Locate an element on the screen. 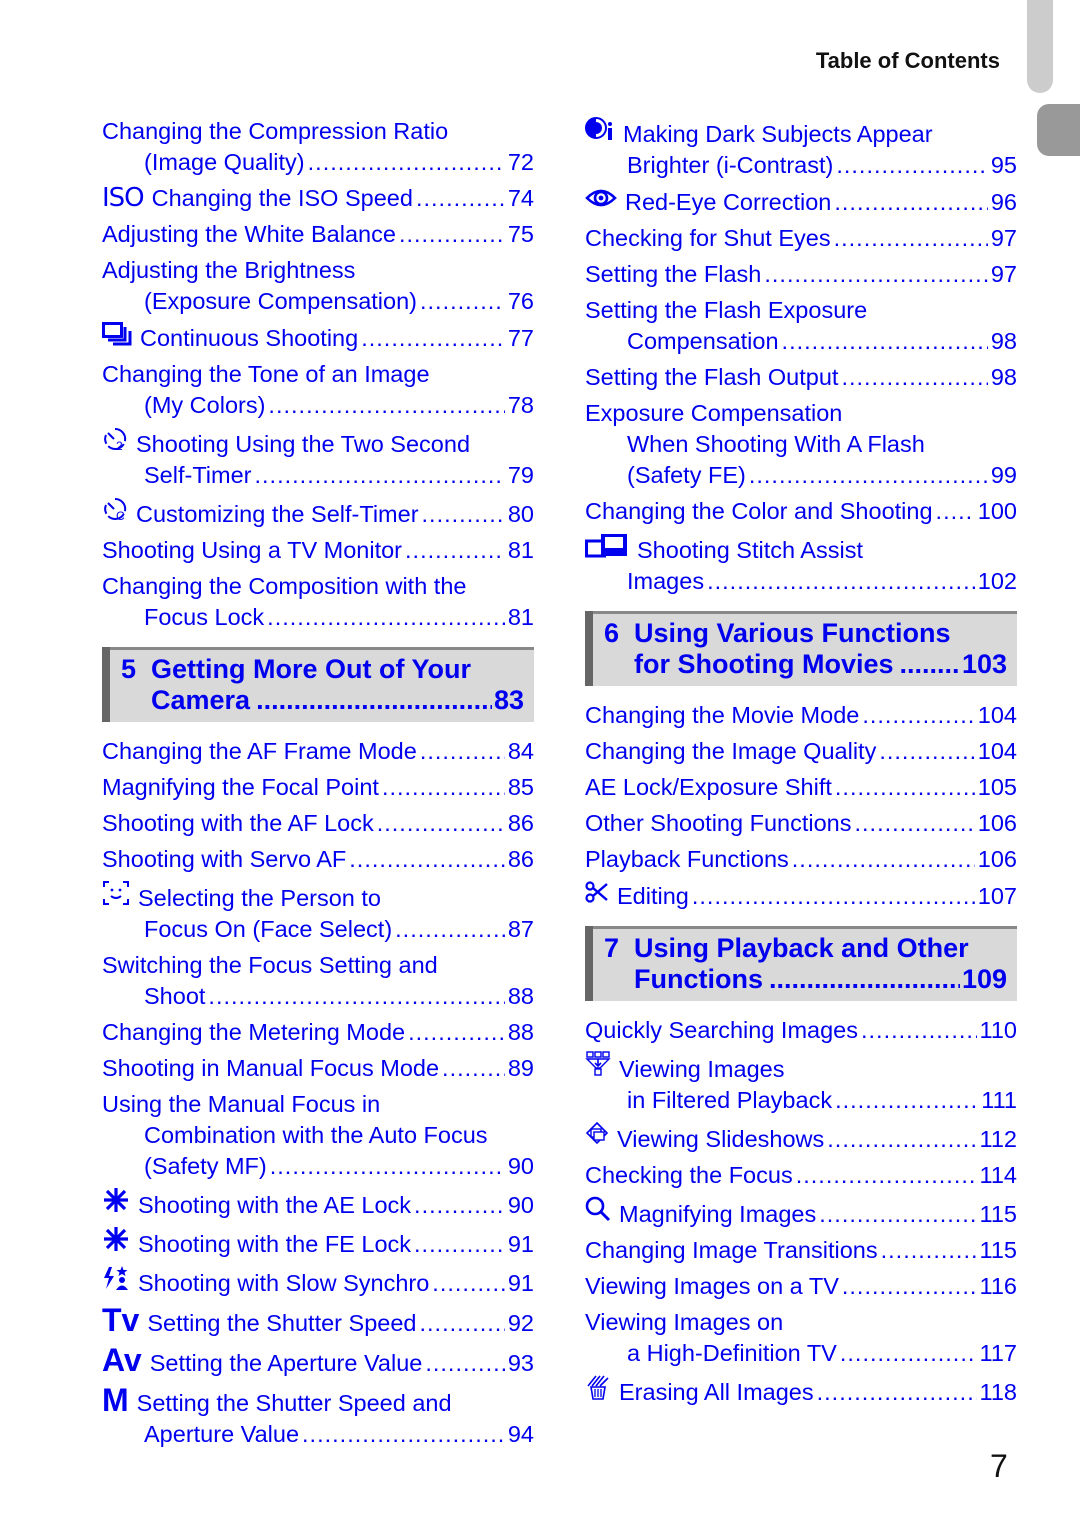  toc-entry: Shooting with the AF Lock 86 is located at coordinates (318, 823).